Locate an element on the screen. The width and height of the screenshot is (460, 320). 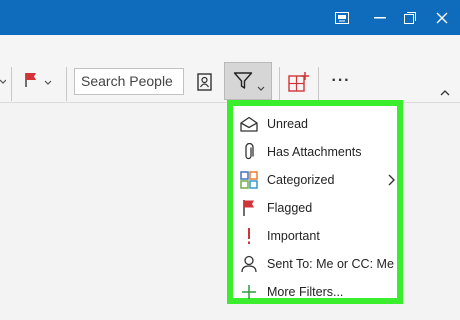
title-bar is located at coordinates (230, 17).